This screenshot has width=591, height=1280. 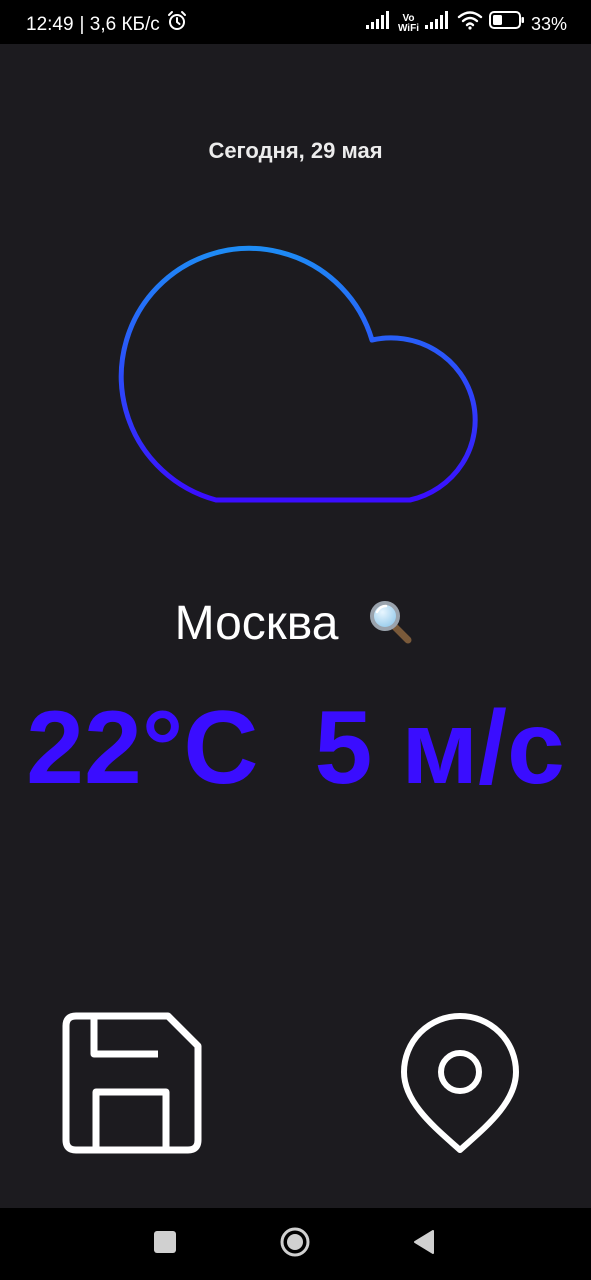 What do you see at coordinates (408, 28) in the screenshot?
I see `vowifi-bottom: WiFi` at bounding box center [408, 28].